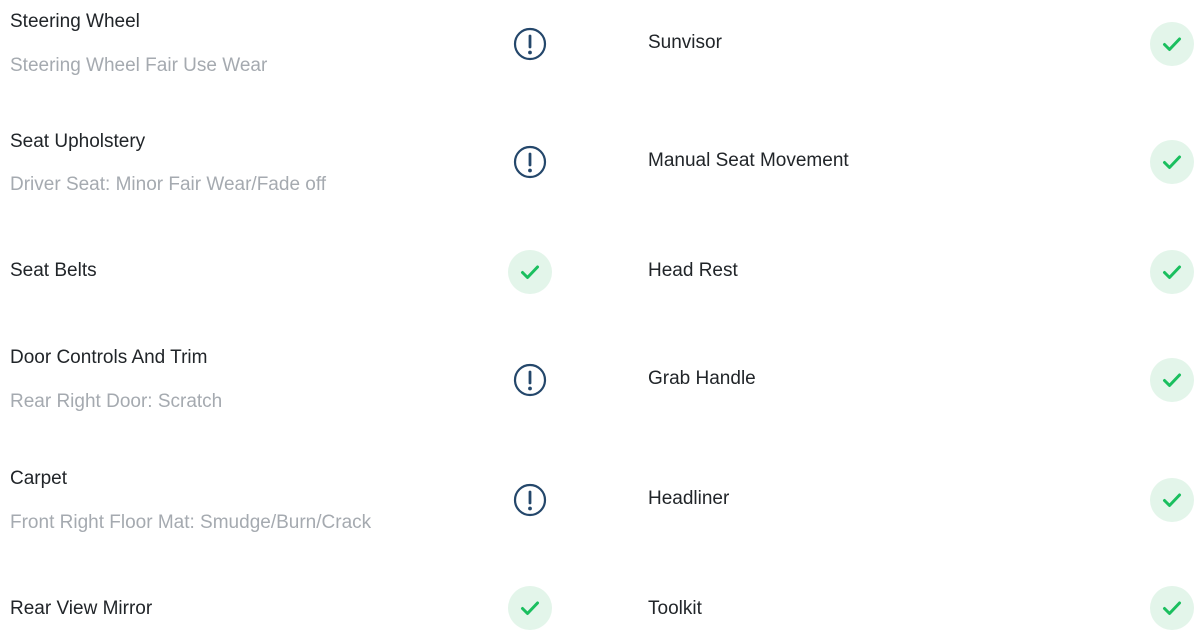 This screenshot has width=1195, height=630. What do you see at coordinates (282, 604) in the screenshot?
I see `inspection-item-rear-view-mirror: Rear View Mirror` at bounding box center [282, 604].